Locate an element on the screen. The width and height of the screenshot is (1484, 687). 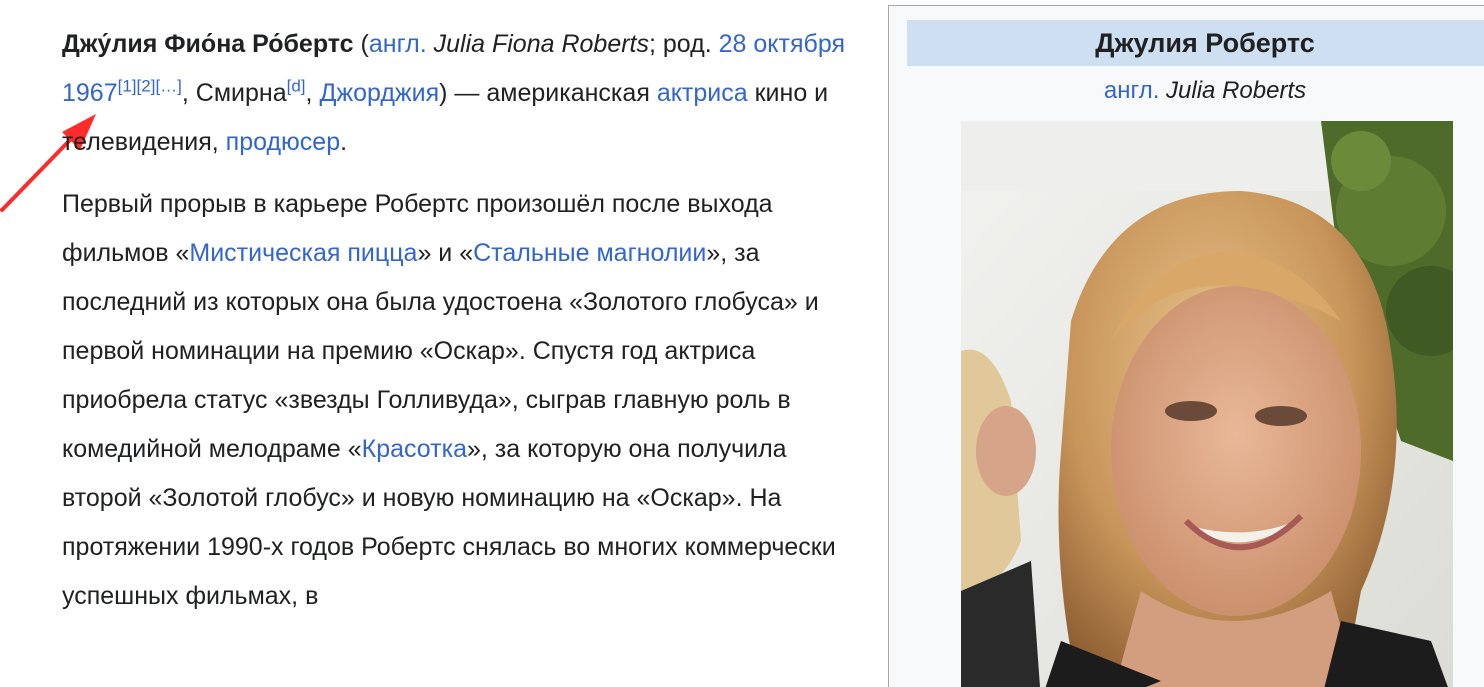
state-link: Джорджия is located at coordinates (379, 93).